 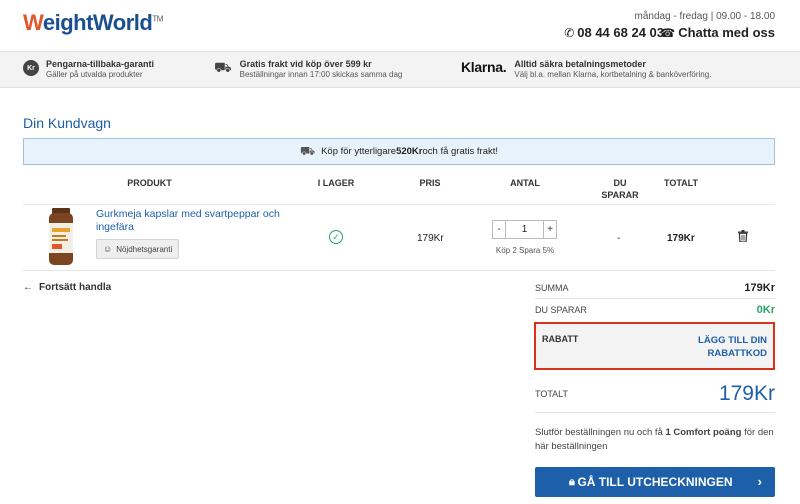 I want to click on free-shipping-amount: 520Kr, so click(x=409, y=151).